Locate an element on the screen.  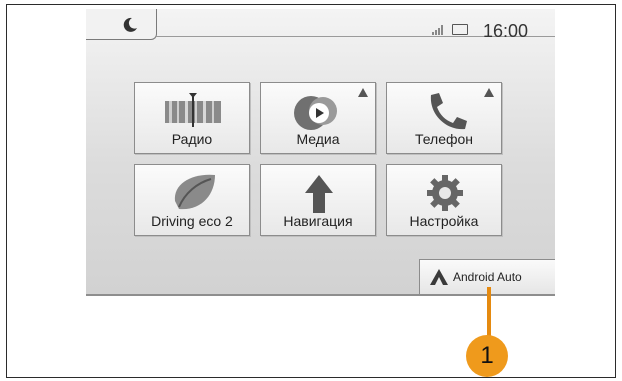
navigation-arrow-icon is located at coordinates (319, 194).